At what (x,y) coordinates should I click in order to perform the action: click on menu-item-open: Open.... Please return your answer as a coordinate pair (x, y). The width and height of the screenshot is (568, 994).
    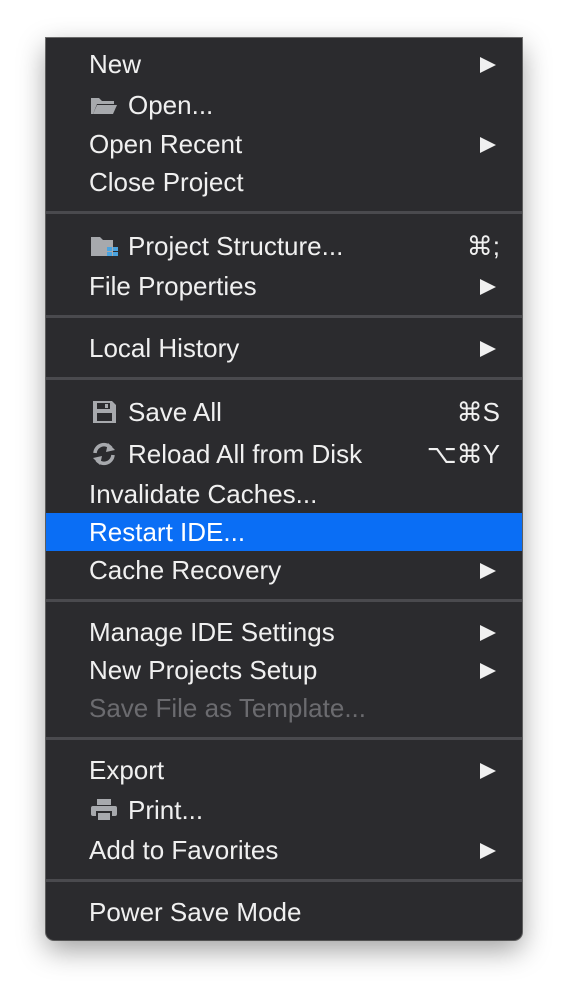
    Looking at the image, I should click on (284, 105).